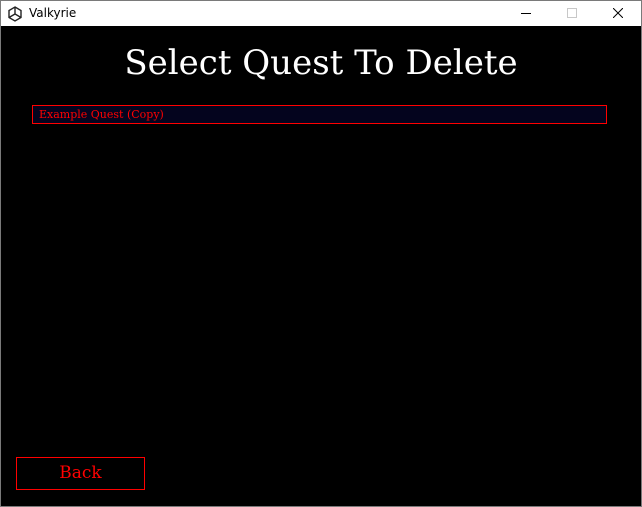 This screenshot has height=507, width=642. What do you see at coordinates (53, 13) in the screenshot?
I see `window-title: Valkyrie` at bounding box center [53, 13].